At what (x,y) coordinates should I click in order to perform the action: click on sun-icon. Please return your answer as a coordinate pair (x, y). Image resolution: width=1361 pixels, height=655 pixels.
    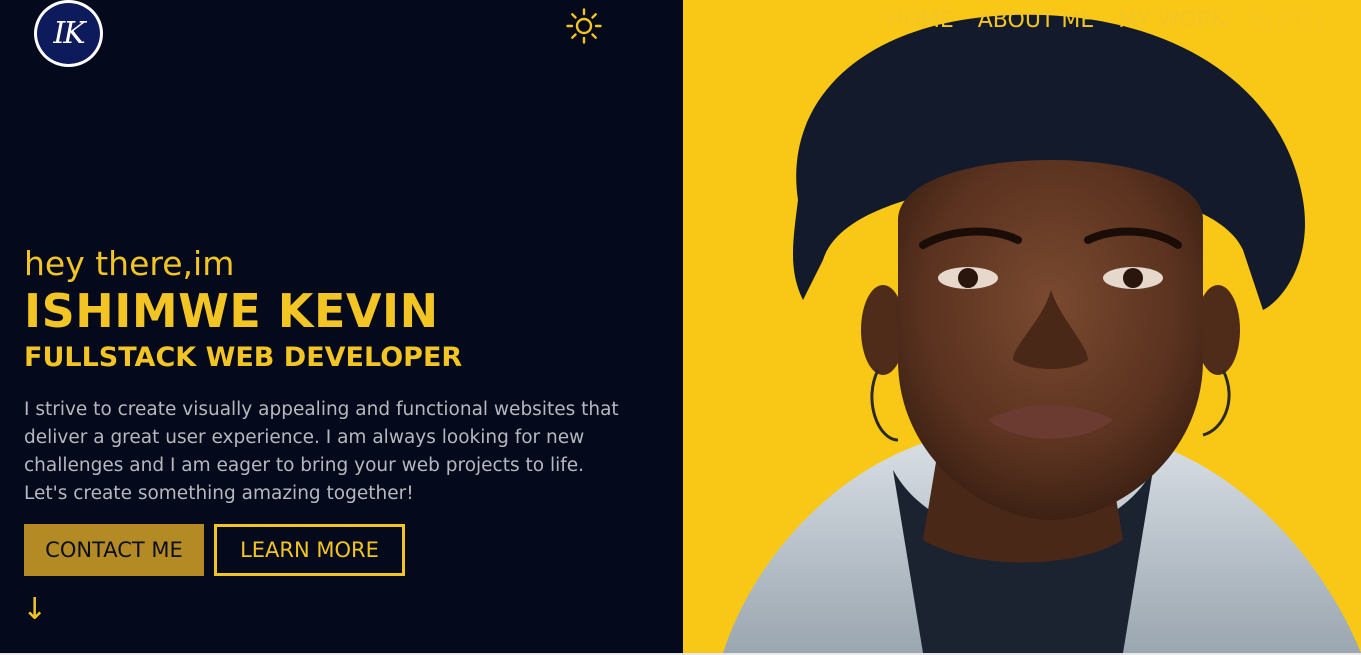
    Looking at the image, I should click on (584, 26).